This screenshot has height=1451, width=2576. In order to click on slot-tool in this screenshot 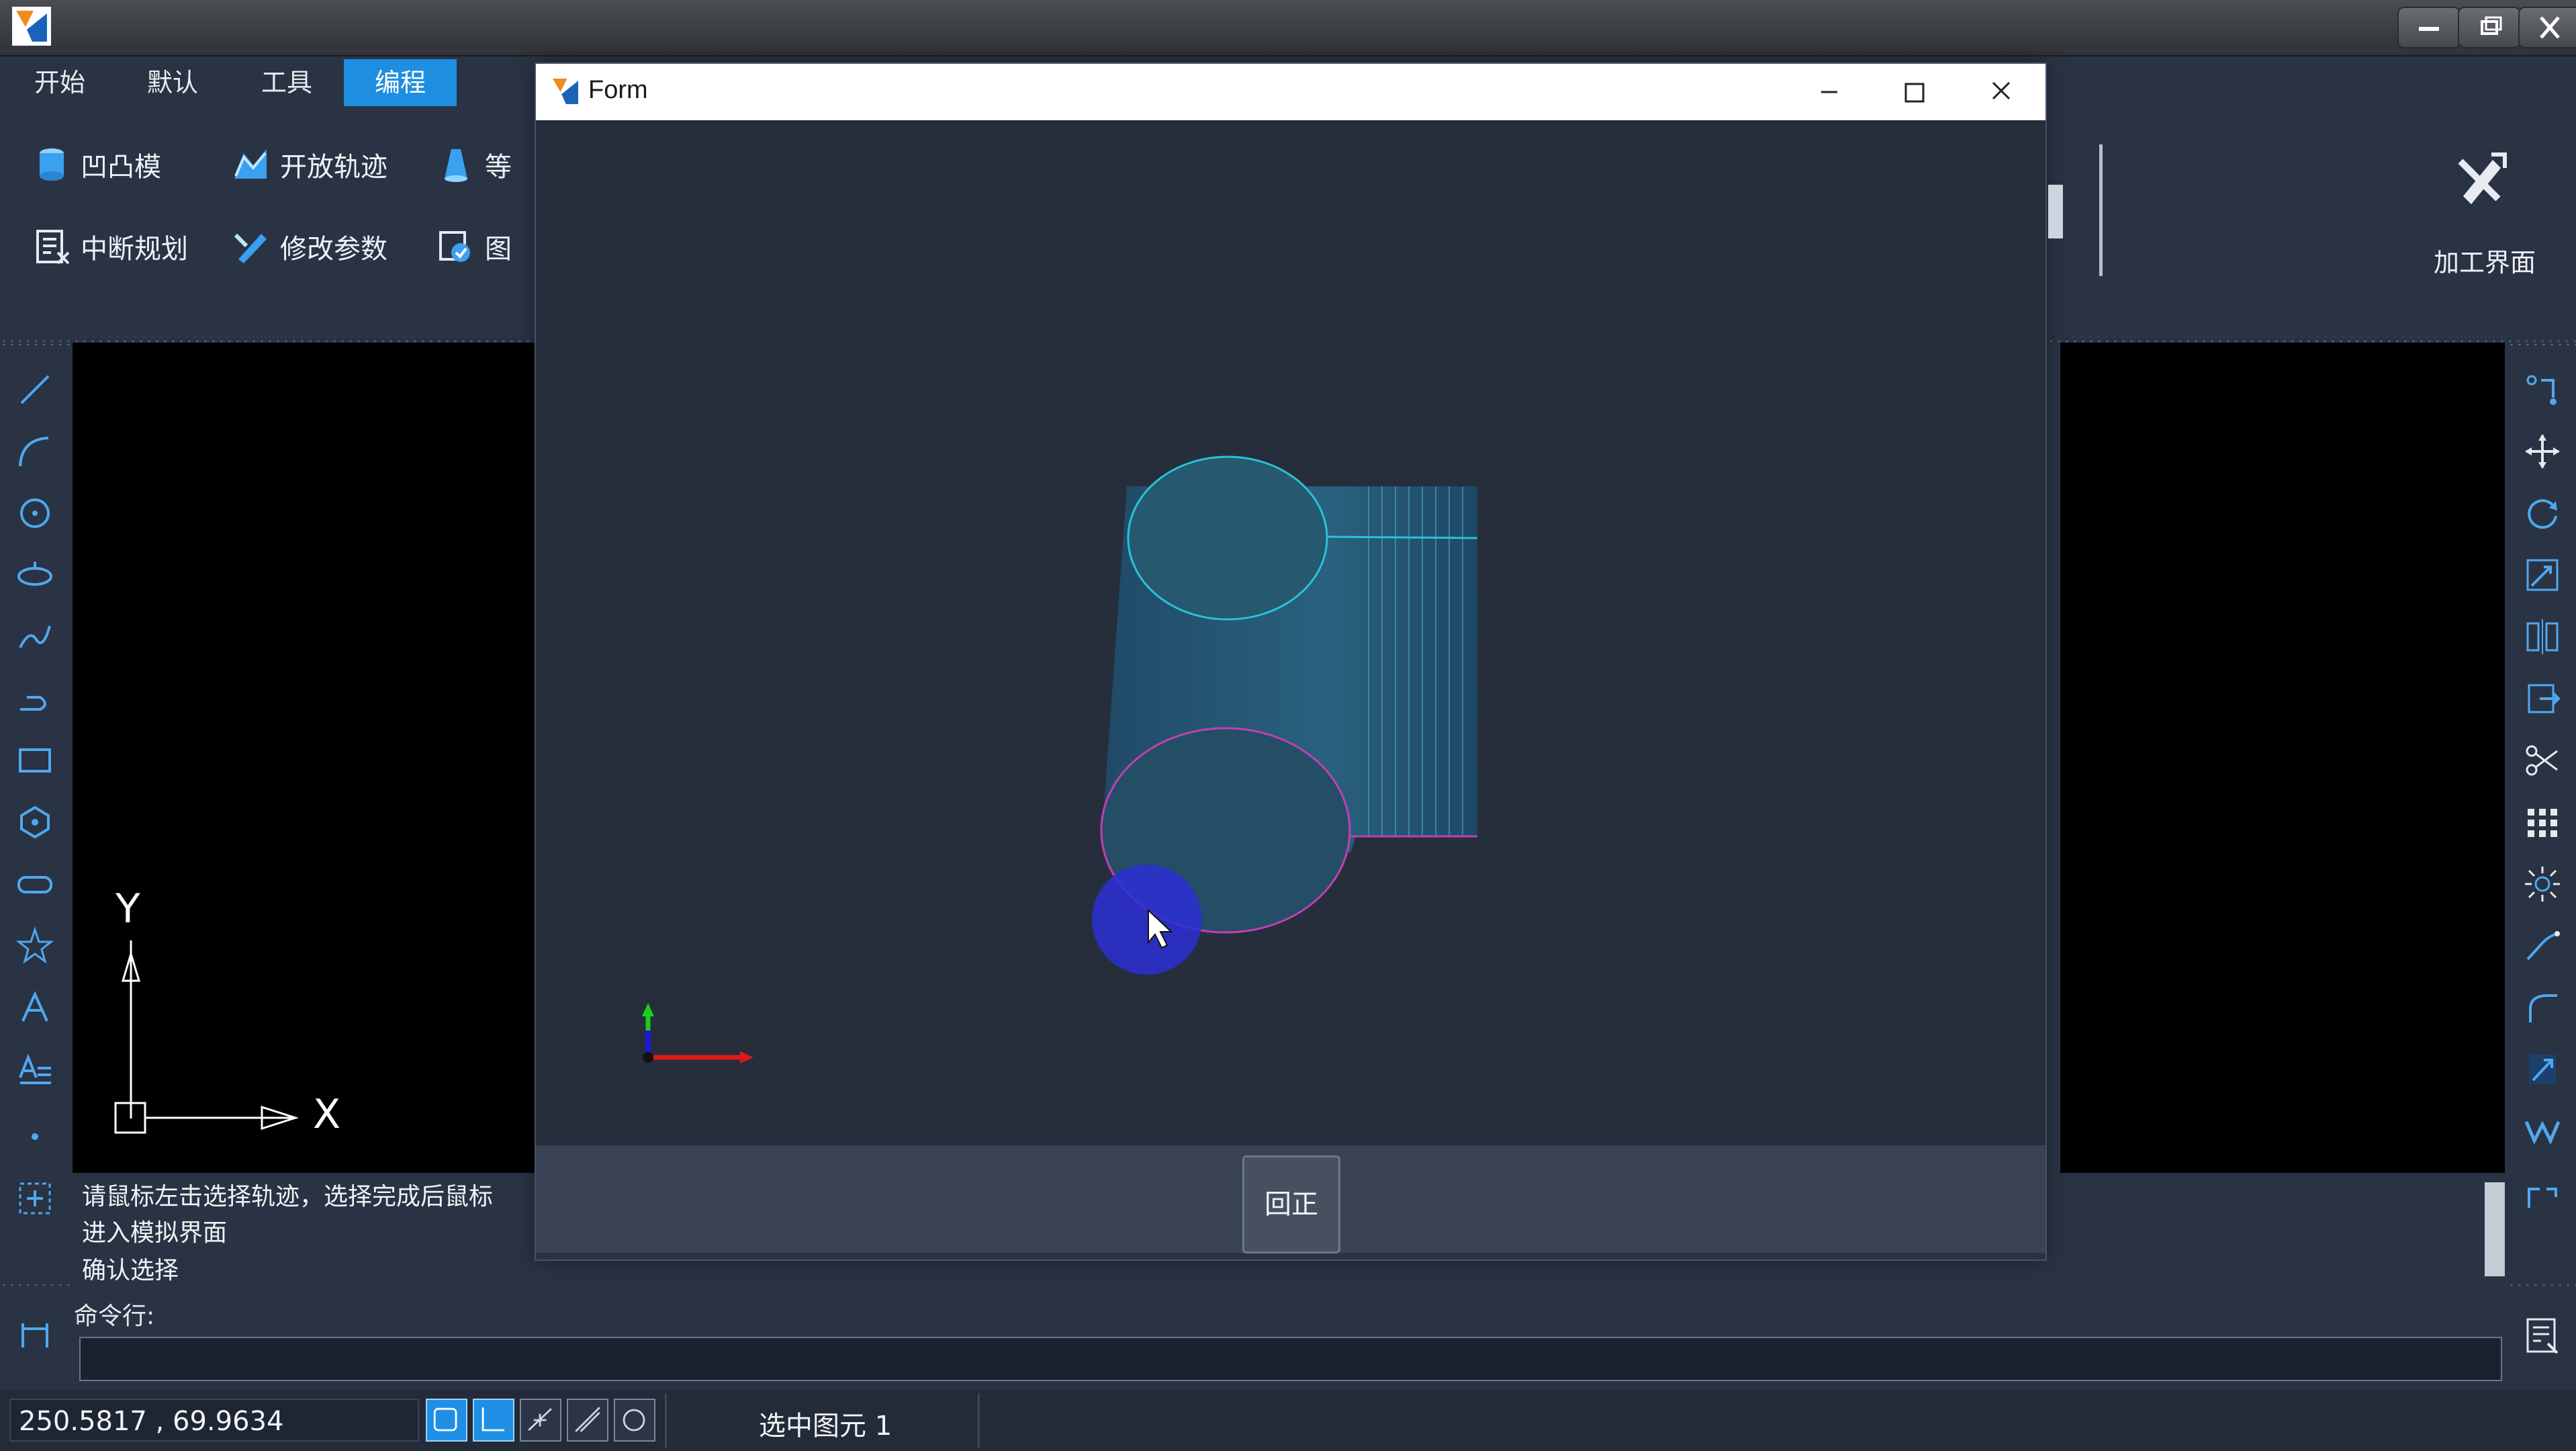, I will do `click(34, 884)`.